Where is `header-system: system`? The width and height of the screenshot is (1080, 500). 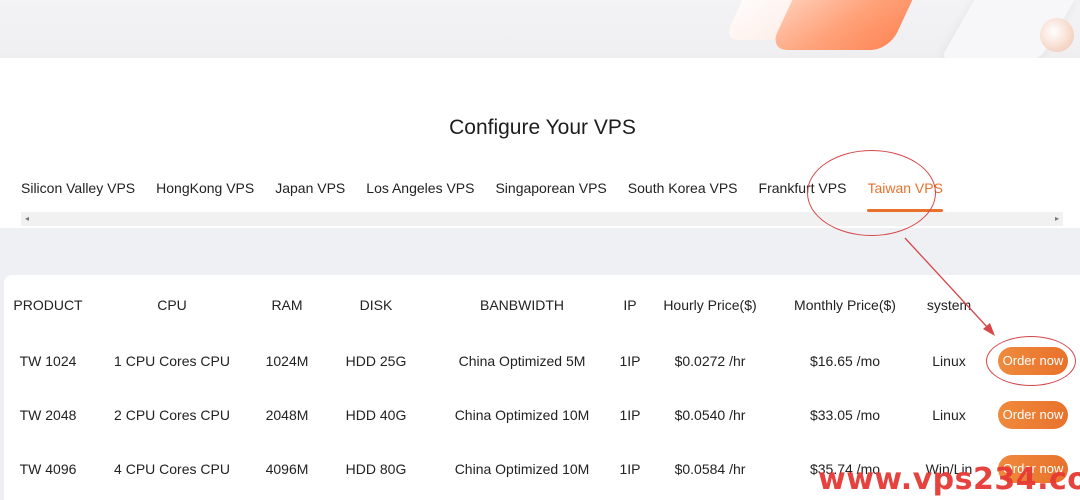
header-system: system is located at coordinates (949, 305).